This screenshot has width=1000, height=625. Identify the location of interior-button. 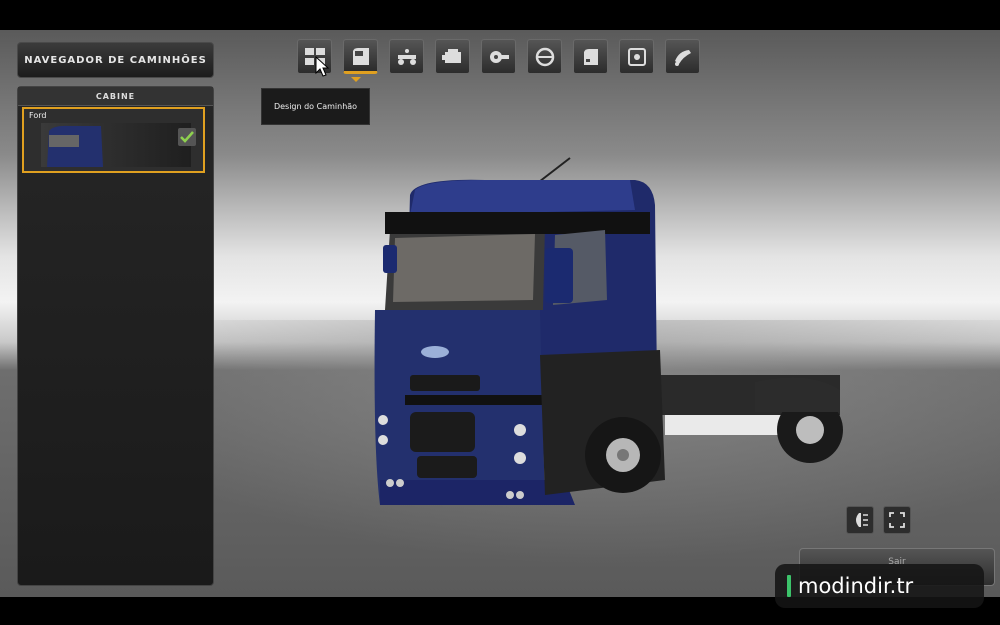
(544, 56).